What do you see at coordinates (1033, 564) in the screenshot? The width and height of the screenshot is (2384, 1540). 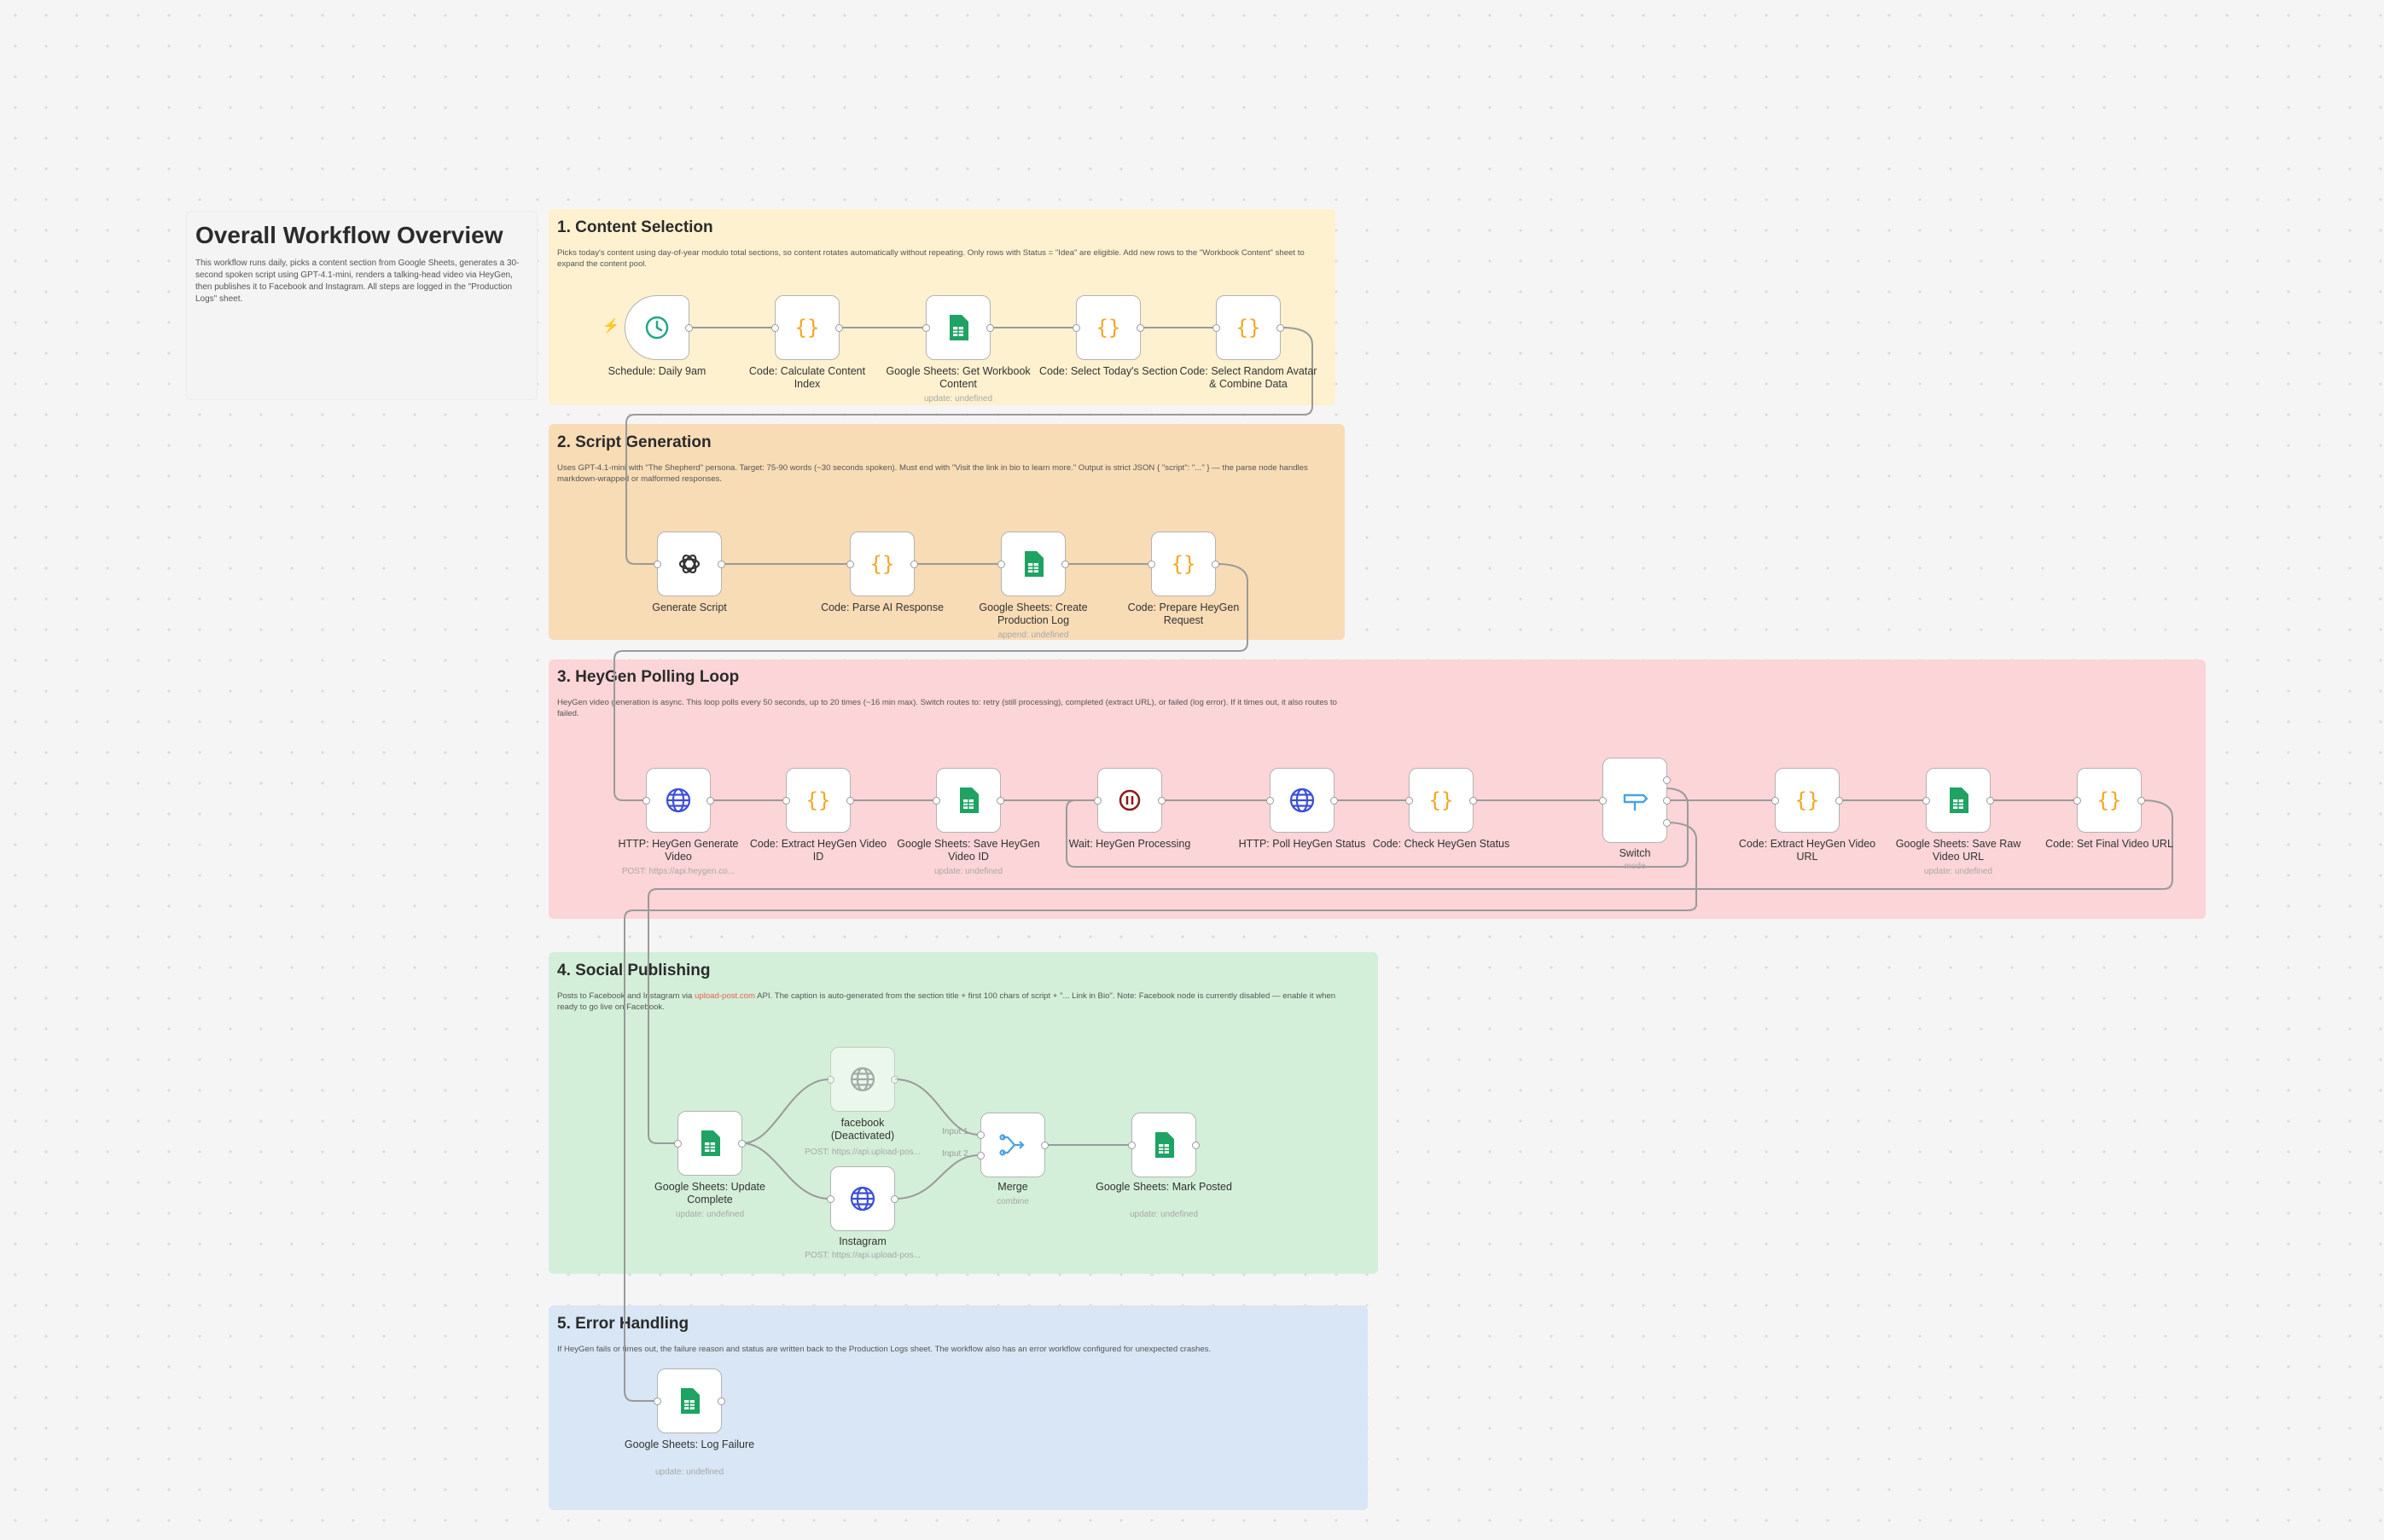 I see `create-production-log-node` at bounding box center [1033, 564].